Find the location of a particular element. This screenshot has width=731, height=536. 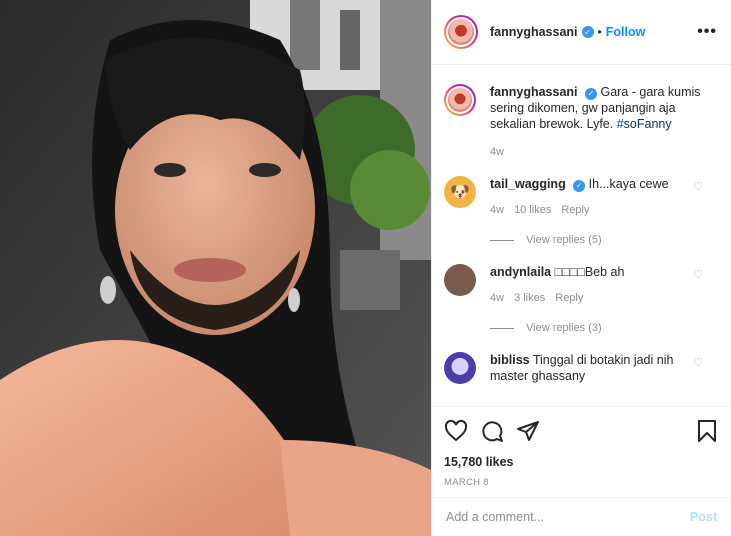

author-username: fannyghassani is located at coordinates (534, 32).